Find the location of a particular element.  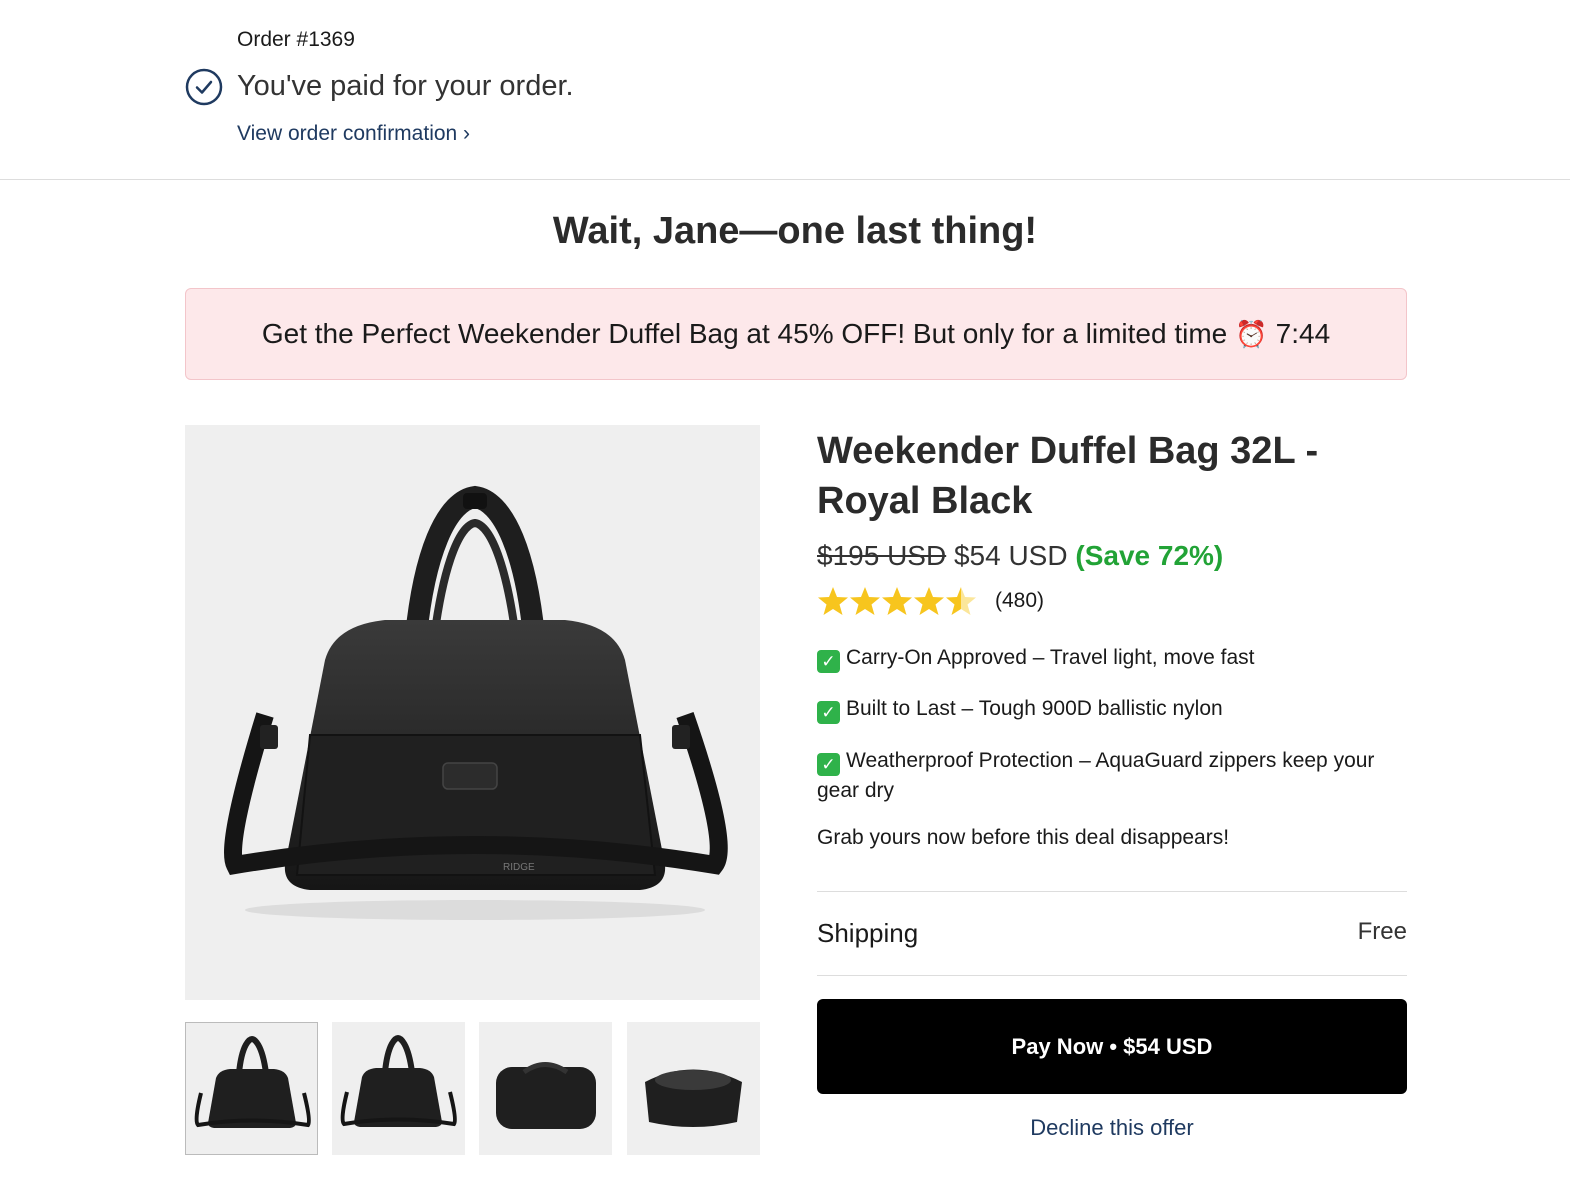

thumbnail-bag-front-image is located at coordinates (252, 1081).